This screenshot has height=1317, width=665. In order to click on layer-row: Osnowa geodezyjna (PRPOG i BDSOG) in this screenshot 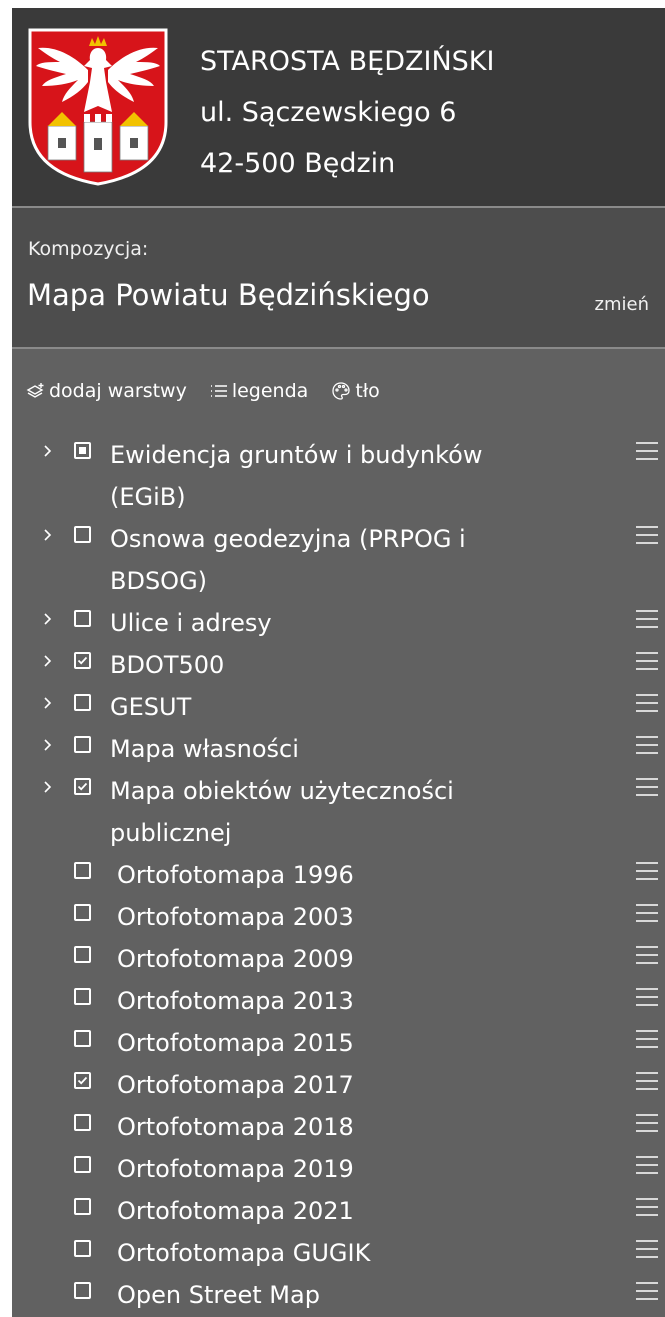, I will do `click(338, 558)`.